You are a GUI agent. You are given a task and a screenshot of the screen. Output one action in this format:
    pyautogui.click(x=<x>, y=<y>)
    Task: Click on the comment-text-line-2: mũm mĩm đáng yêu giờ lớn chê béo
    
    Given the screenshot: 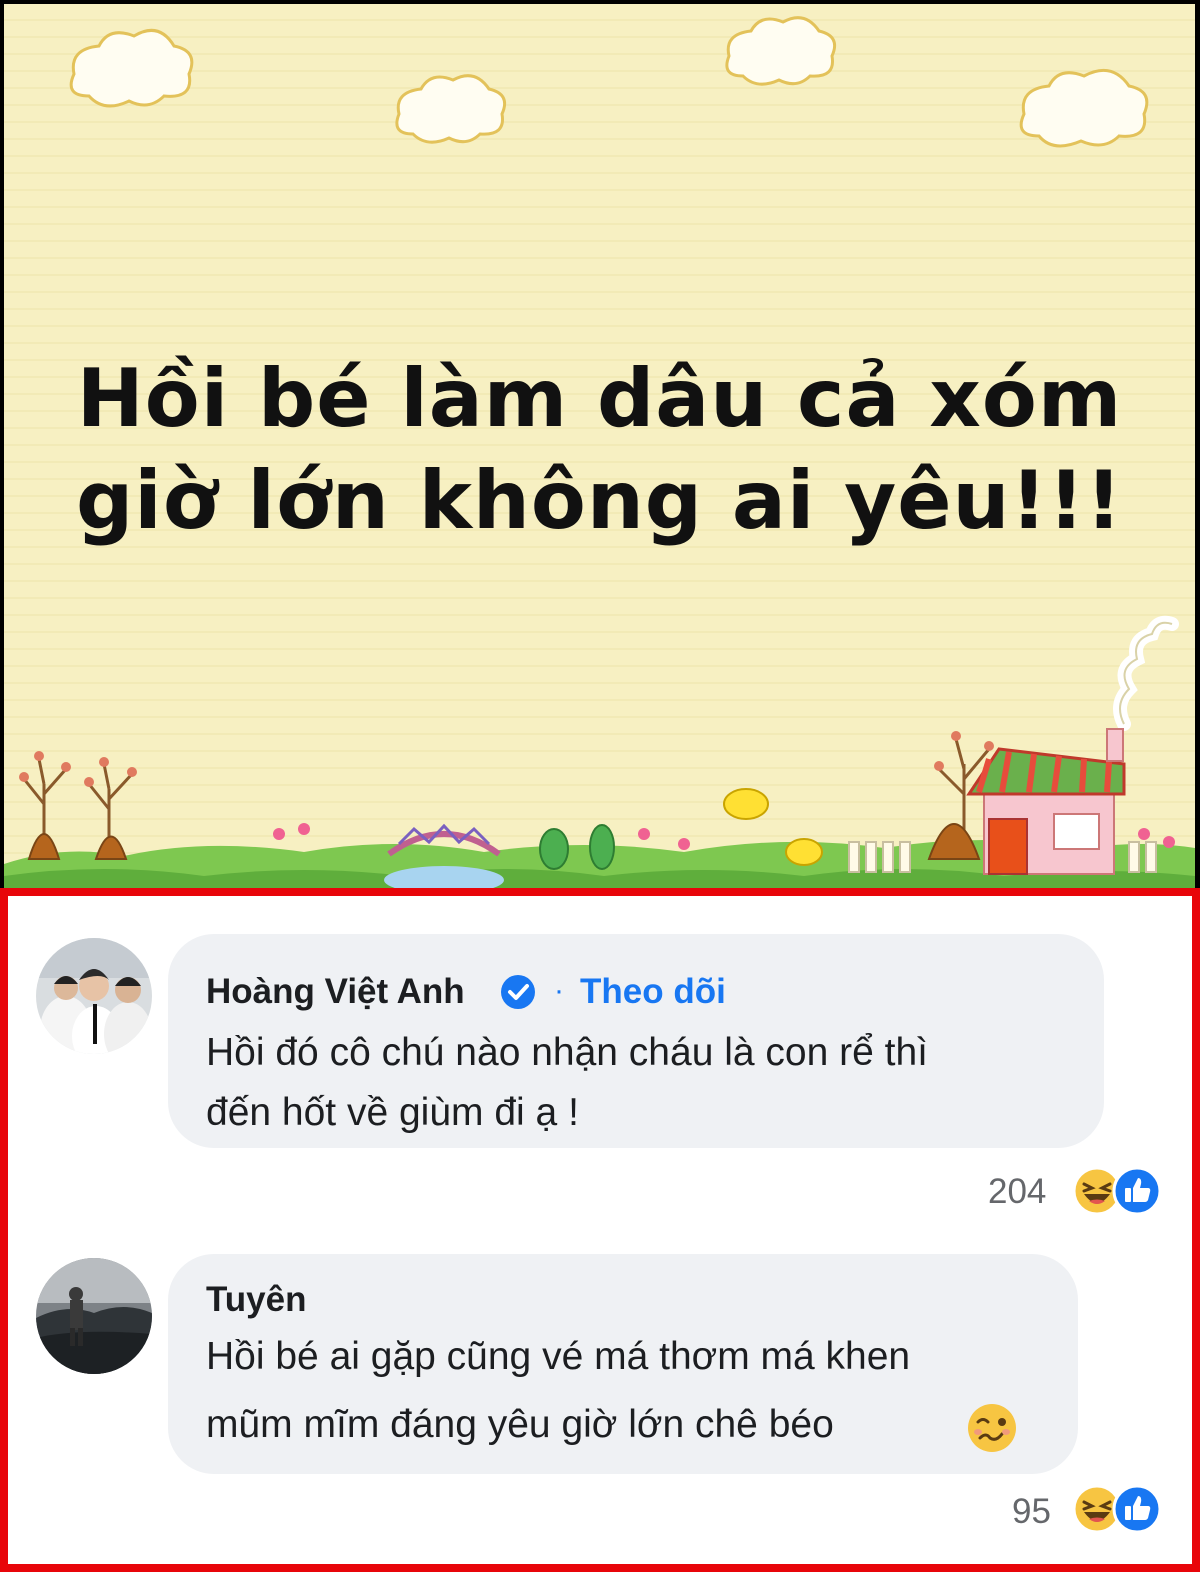 What is the action you would take?
    pyautogui.click(x=520, y=1424)
    